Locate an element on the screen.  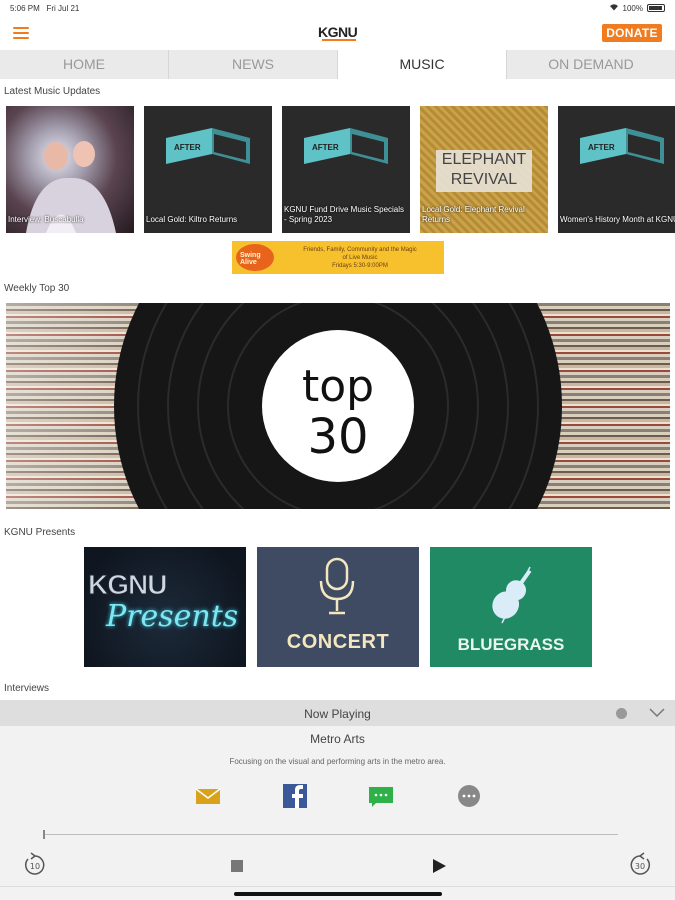
card-caption: Women's History Month at KGNU is located at coordinates (617, 219).